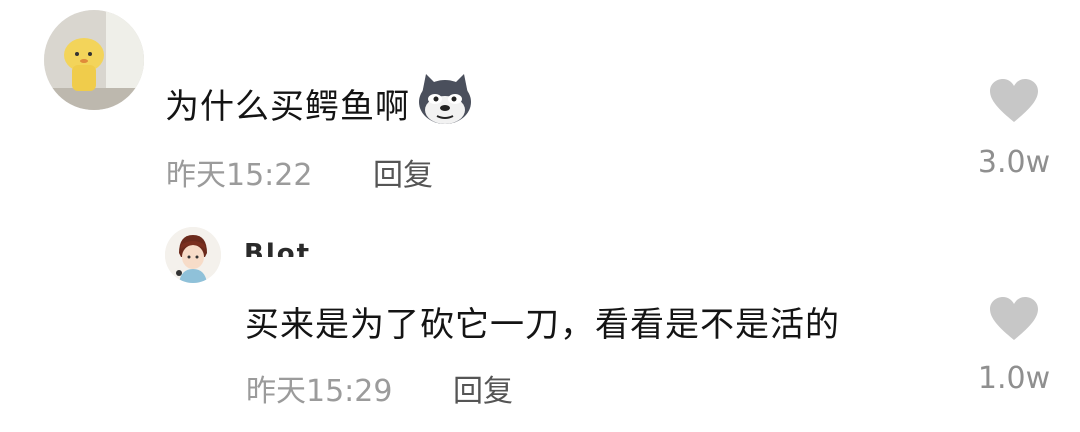 The image size is (1080, 432). What do you see at coordinates (287, 106) in the screenshot?
I see `comment-text-content: 为什么买鳄鱼啊` at bounding box center [287, 106].